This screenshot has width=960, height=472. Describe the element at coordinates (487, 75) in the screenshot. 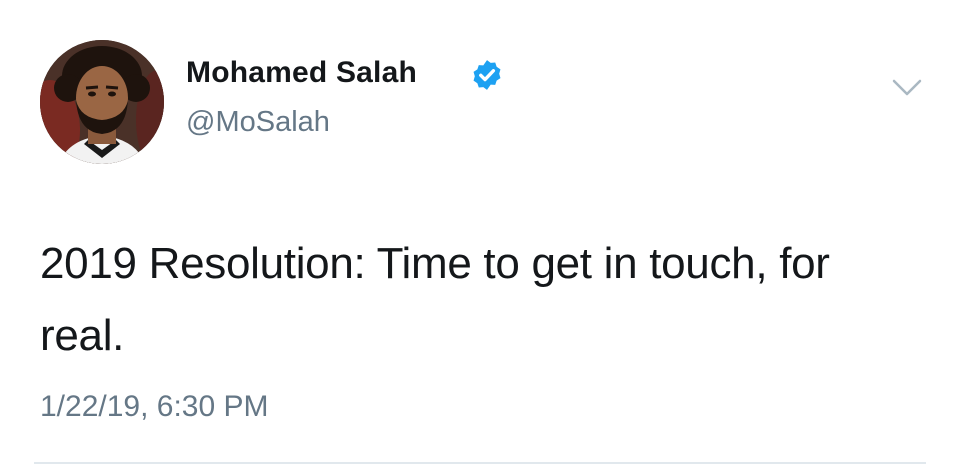

I see `verified-badge-icon` at that location.